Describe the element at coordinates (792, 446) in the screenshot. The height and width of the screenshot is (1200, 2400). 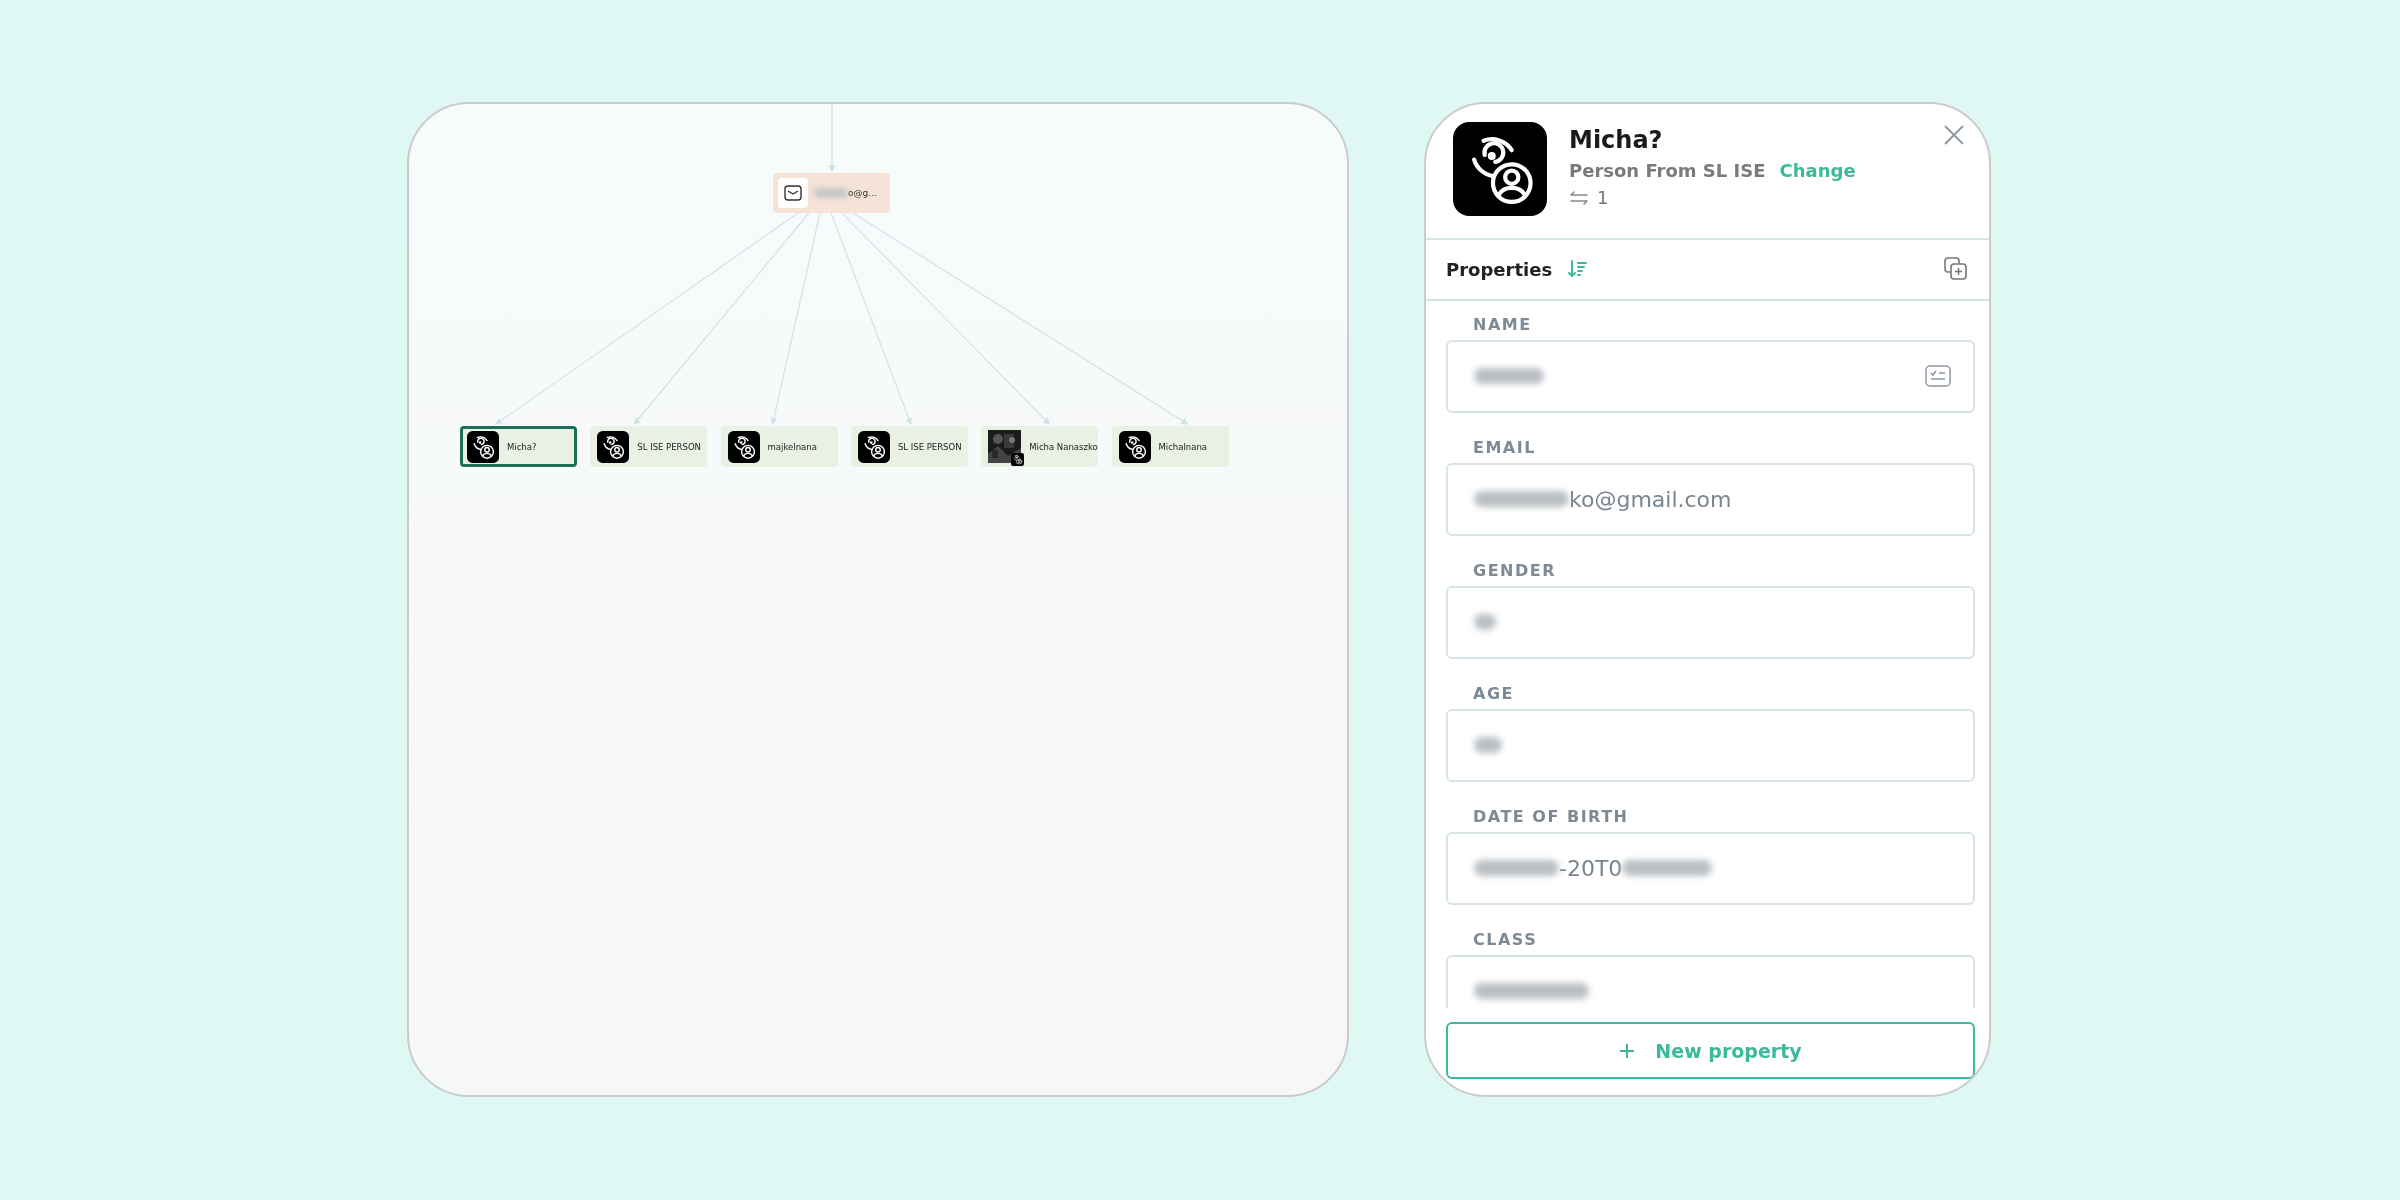
I see `node-label: majkelnana` at that location.